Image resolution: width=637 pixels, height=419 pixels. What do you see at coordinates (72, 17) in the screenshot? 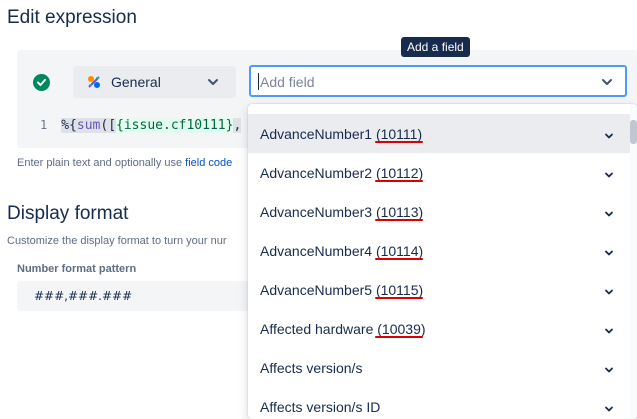
I see `page-title: Edit expression` at bounding box center [72, 17].